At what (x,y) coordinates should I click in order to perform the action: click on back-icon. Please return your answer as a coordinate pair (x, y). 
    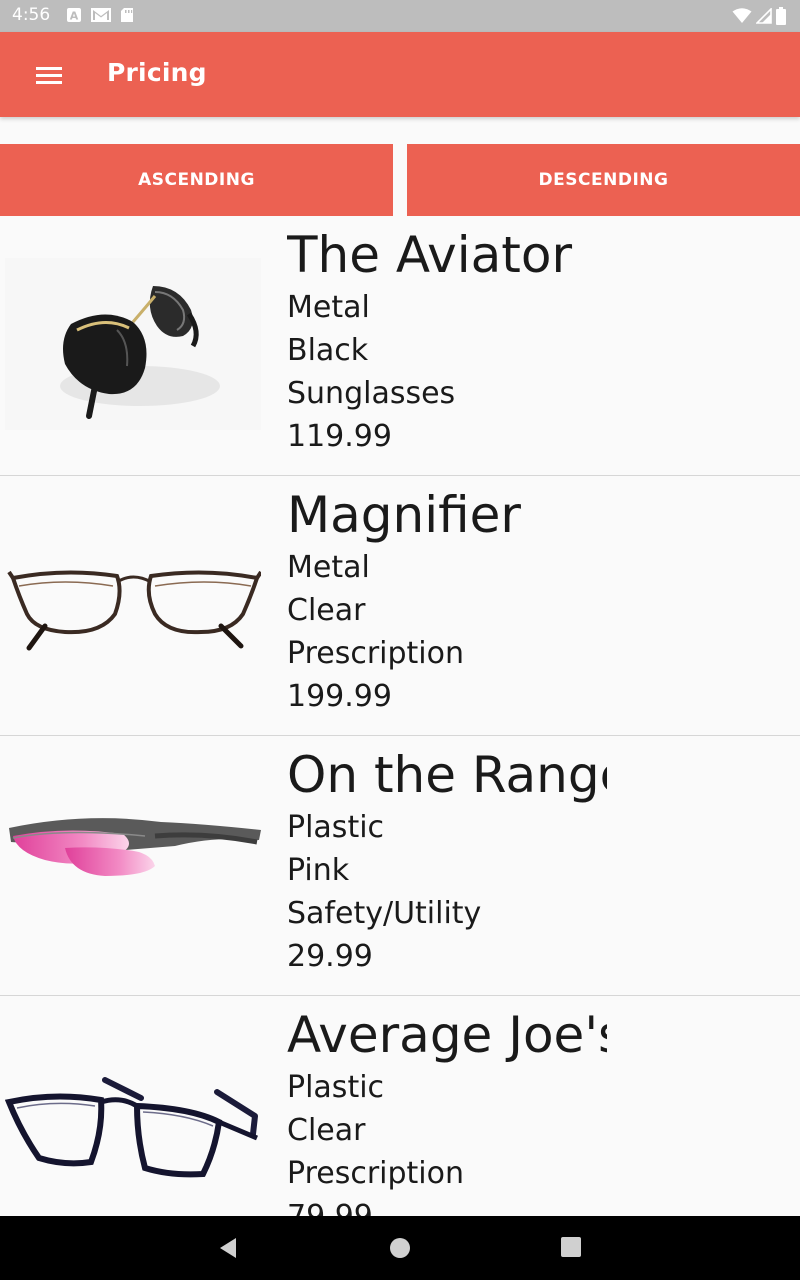
    Looking at the image, I should click on (229, 1248).